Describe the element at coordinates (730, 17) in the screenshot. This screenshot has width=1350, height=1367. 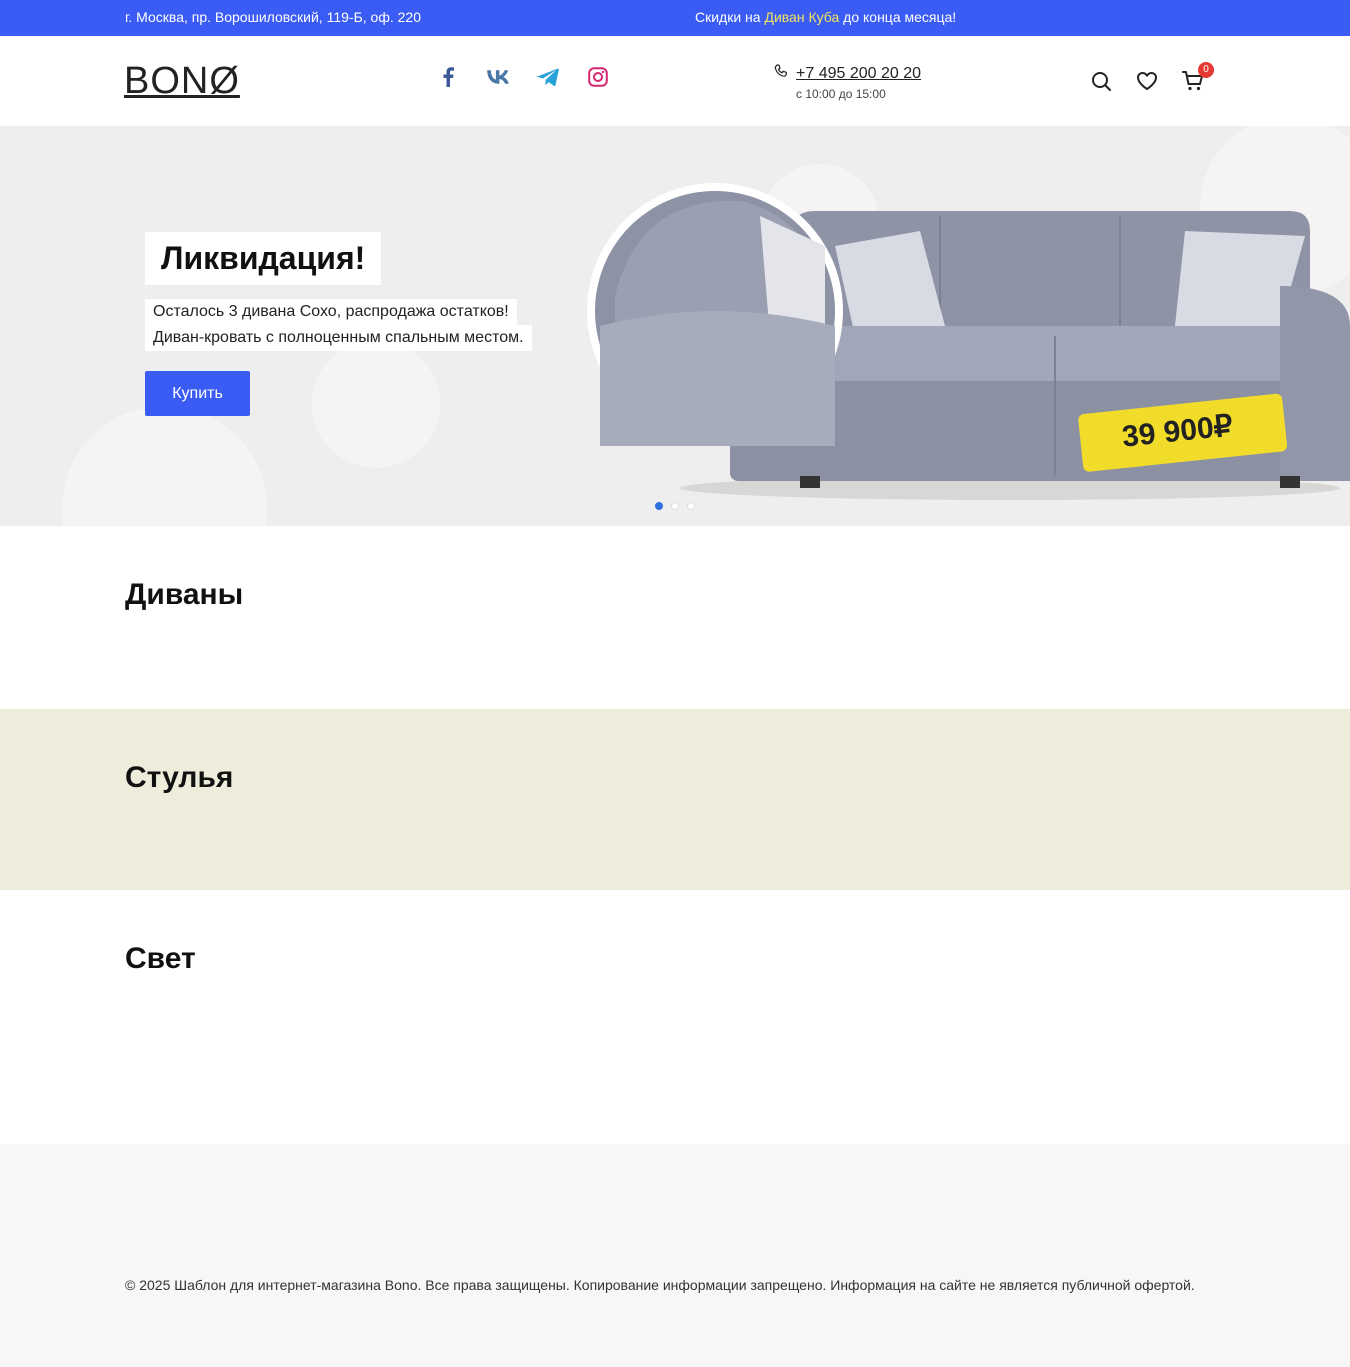
I see `promo-text-before: Скидки на` at that location.